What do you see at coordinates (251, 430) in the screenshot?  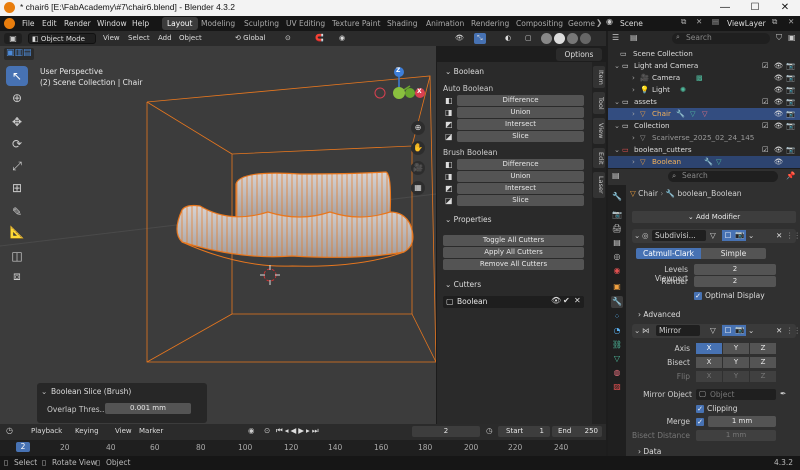 I see `auto-keying-icon: ◉` at bounding box center [251, 430].